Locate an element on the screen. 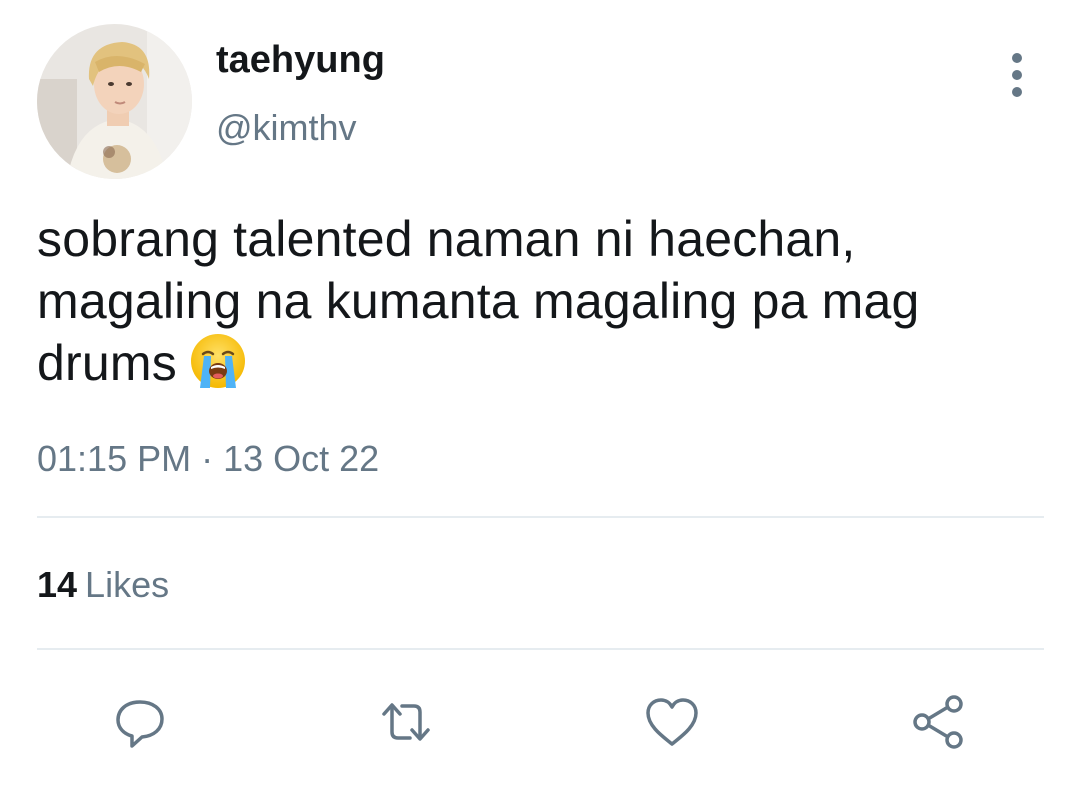 This screenshot has width=1080, height=790. likes-summary: 14 Likes is located at coordinates (103, 585).